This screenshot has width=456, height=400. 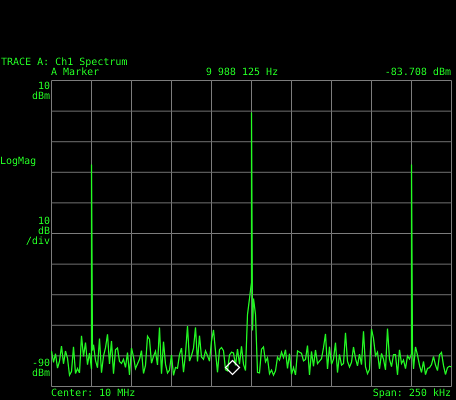 What do you see at coordinates (232, 368) in the screenshot?
I see `marker-icon` at bounding box center [232, 368].